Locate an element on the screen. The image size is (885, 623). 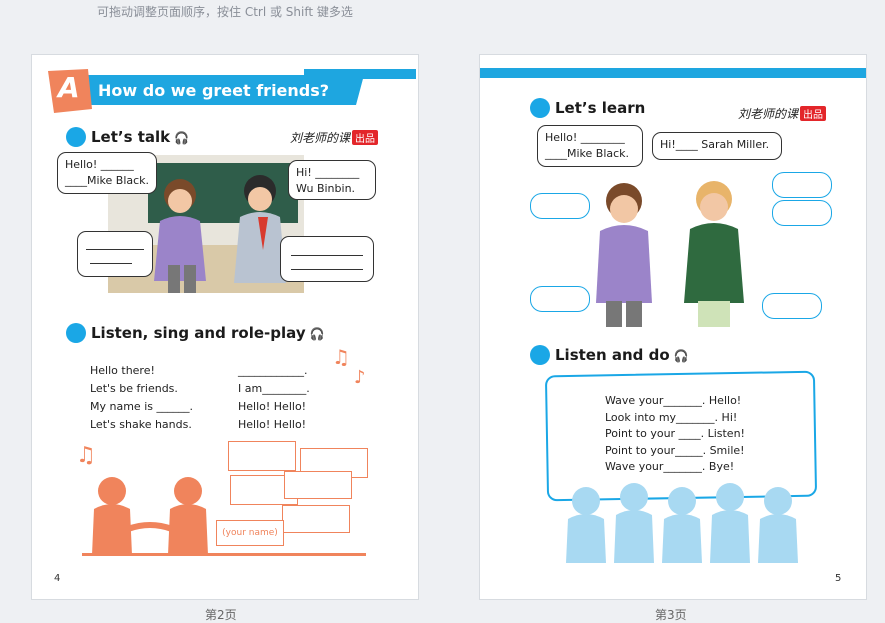
song-line: Let's shake hands. is located at coordinates (141, 424).